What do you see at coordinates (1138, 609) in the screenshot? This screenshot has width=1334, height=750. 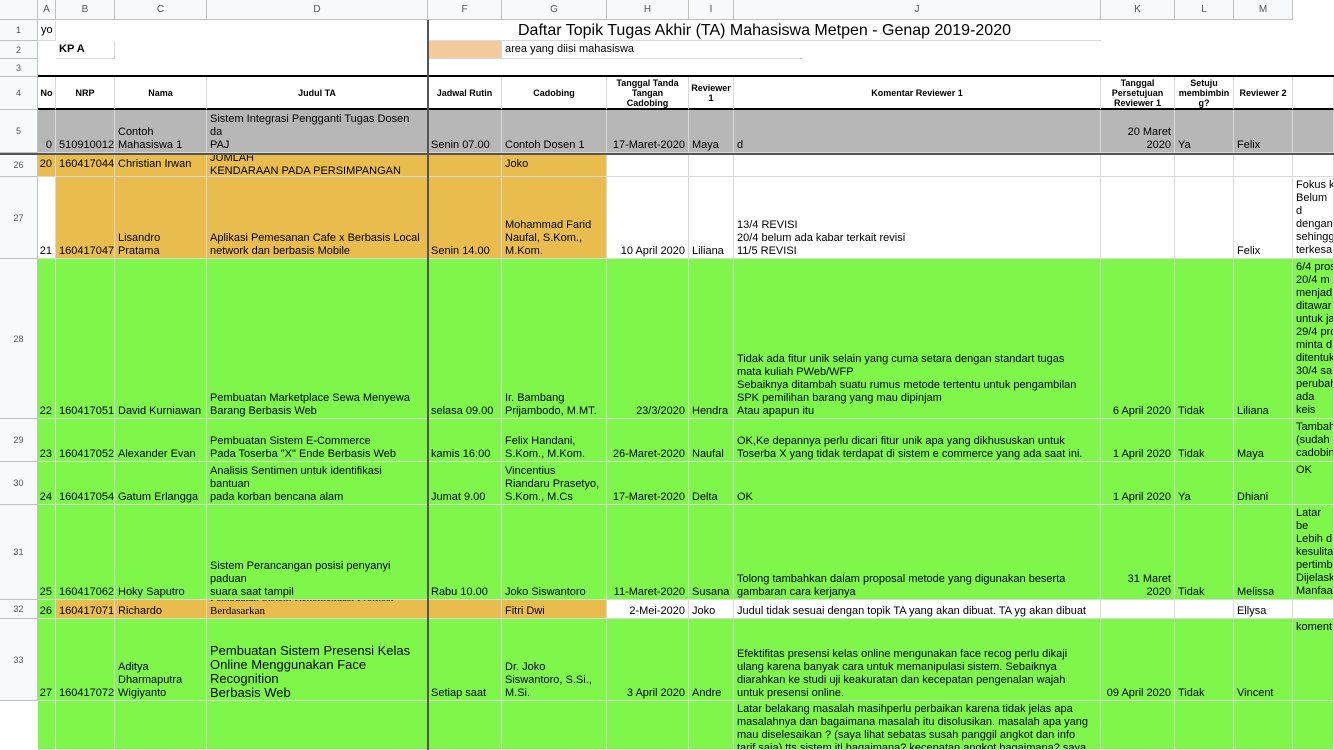 I see `row-26-tgl_setuju` at bounding box center [1138, 609].